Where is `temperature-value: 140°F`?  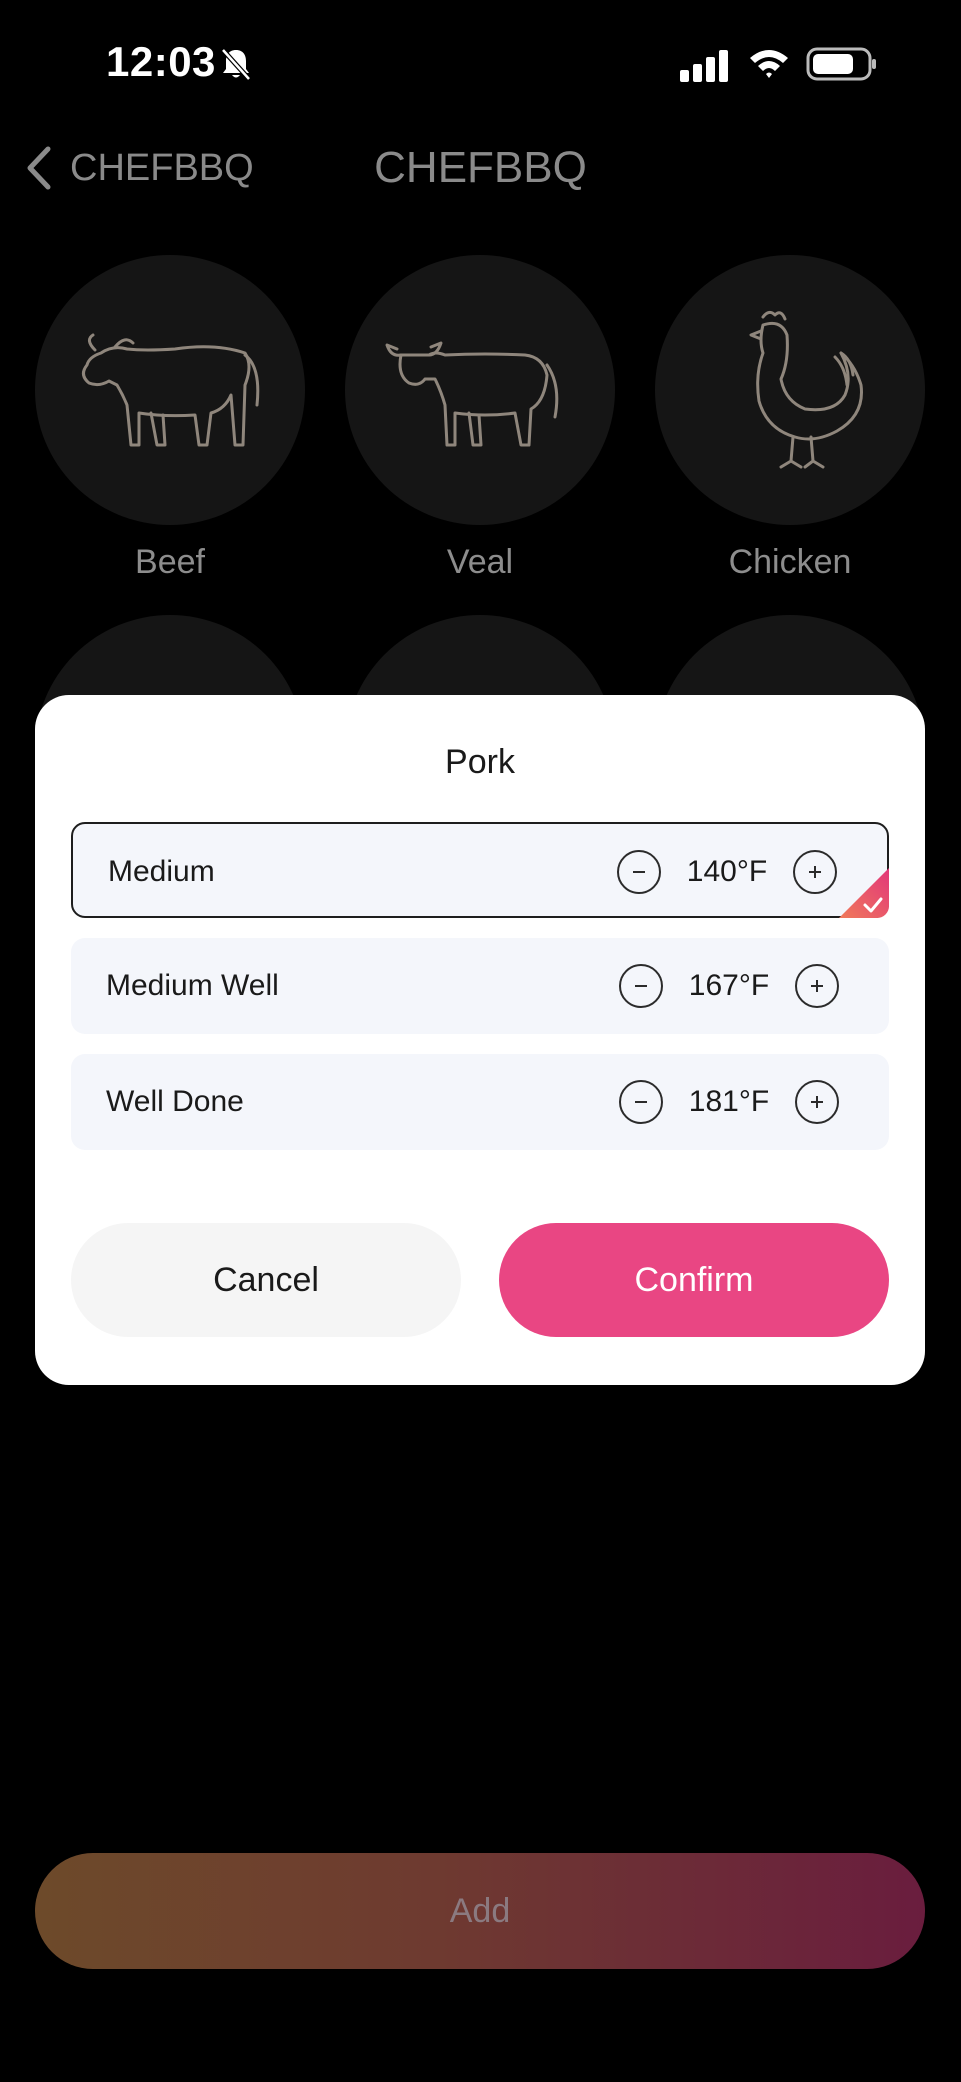 temperature-value: 140°F is located at coordinates (727, 871).